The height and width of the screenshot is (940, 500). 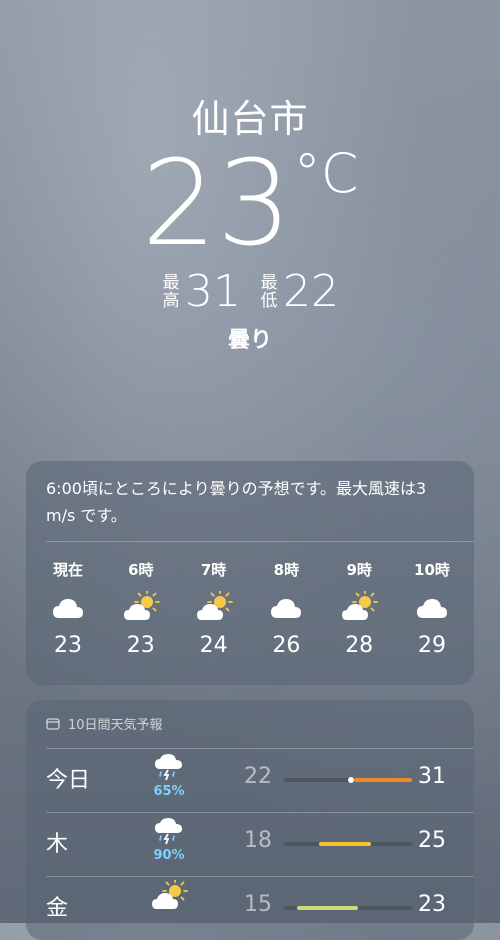 What do you see at coordinates (258, 904) in the screenshot?
I see `low-temp: 15` at bounding box center [258, 904].